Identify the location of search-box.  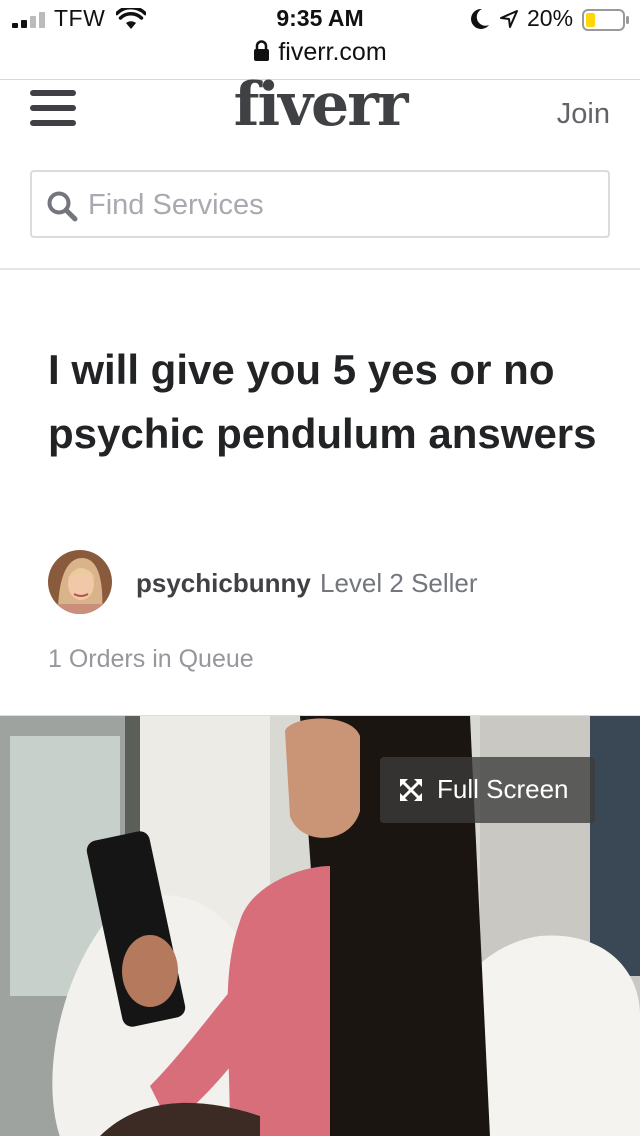
(320, 204).